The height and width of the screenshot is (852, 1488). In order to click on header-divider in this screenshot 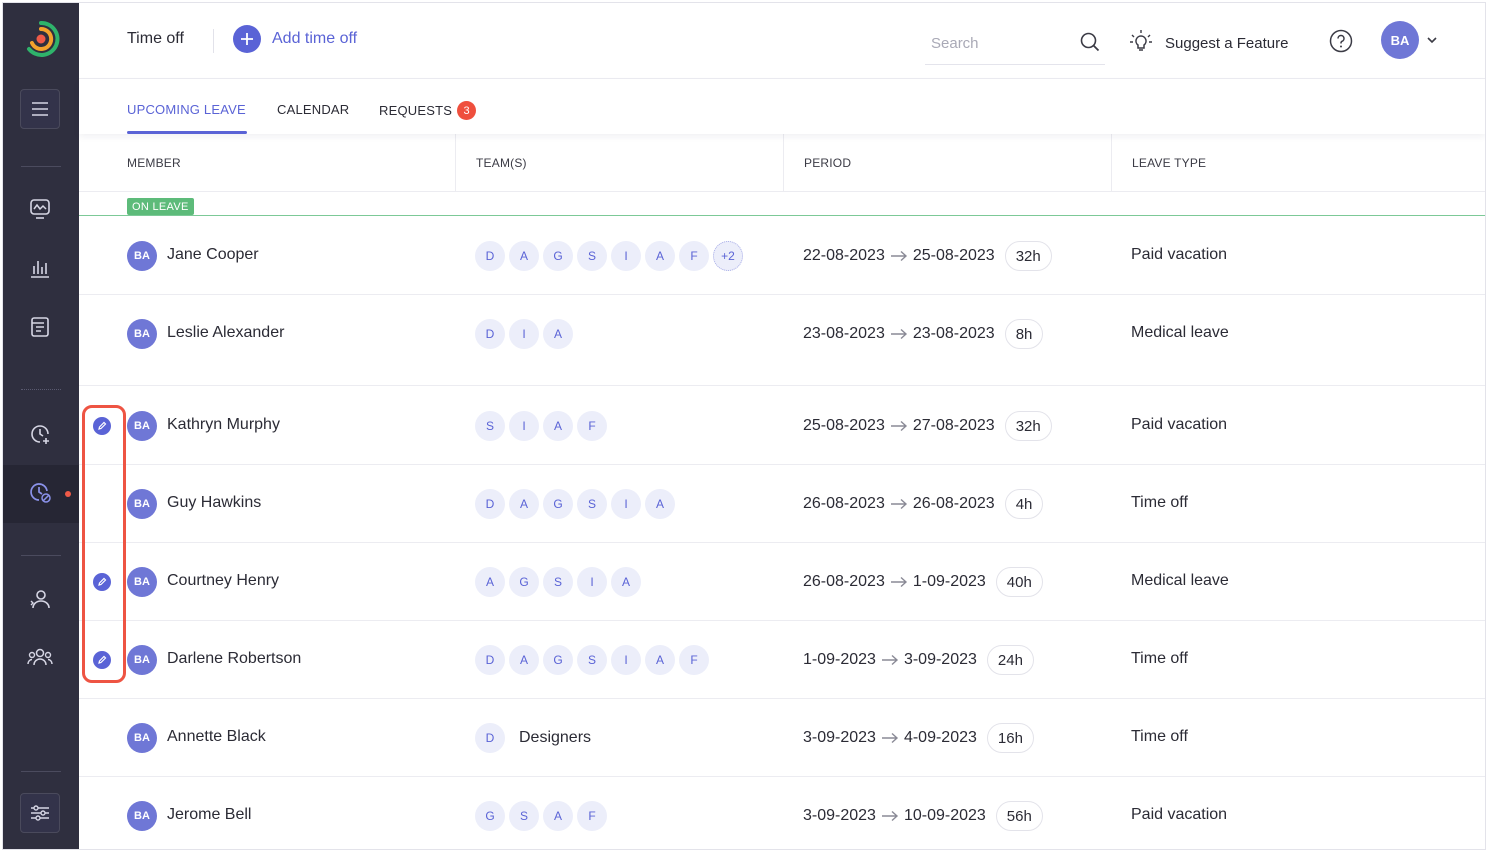, I will do `click(213, 41)`.